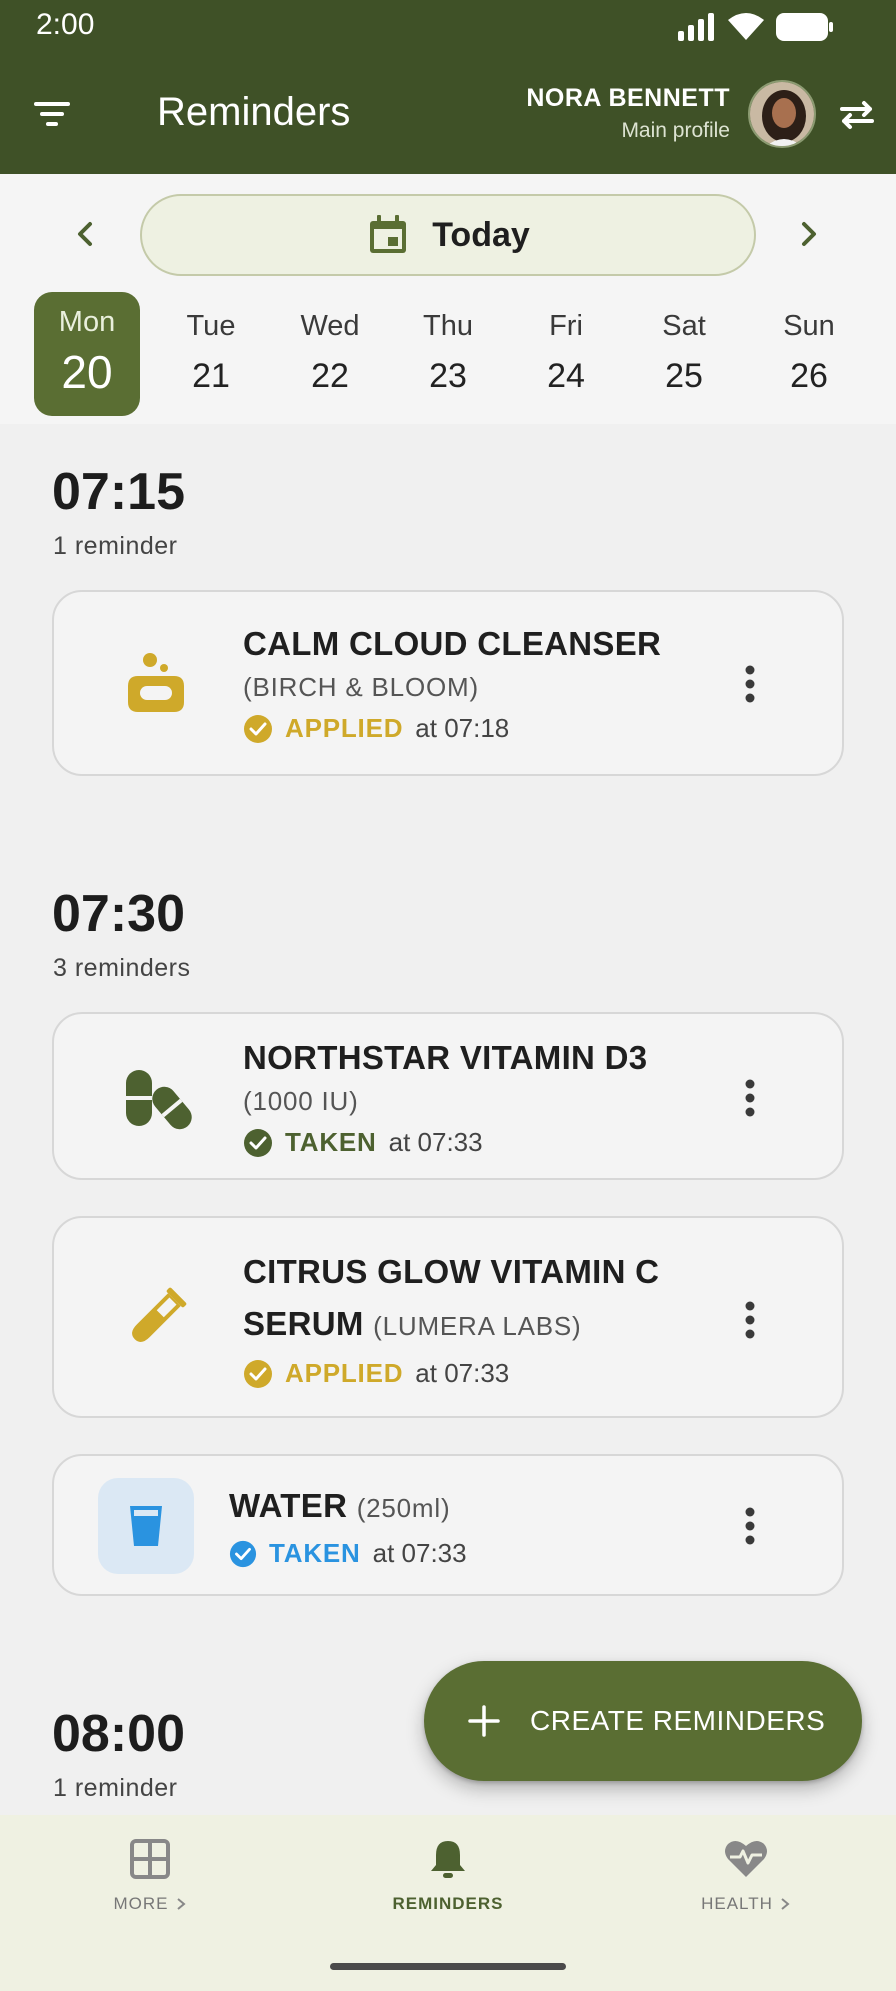 This screenshot has width=896, height=1991. Describe the element at coordinates (288, 1505) in the screenshot. I see `reminder-title-text: WATER` at that location.